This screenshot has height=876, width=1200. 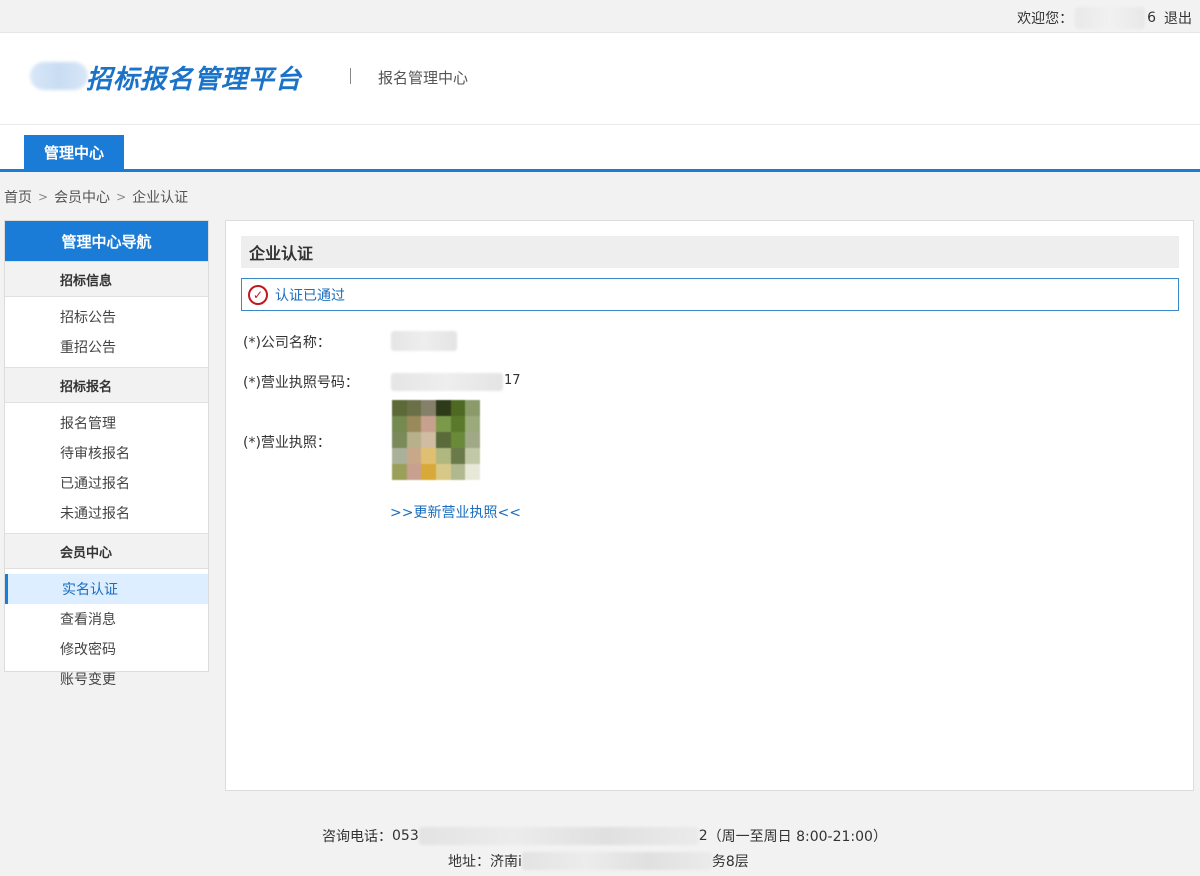 I want to click on sidebar-item-registration-management: 报名管理, so click(x=106, y=423).